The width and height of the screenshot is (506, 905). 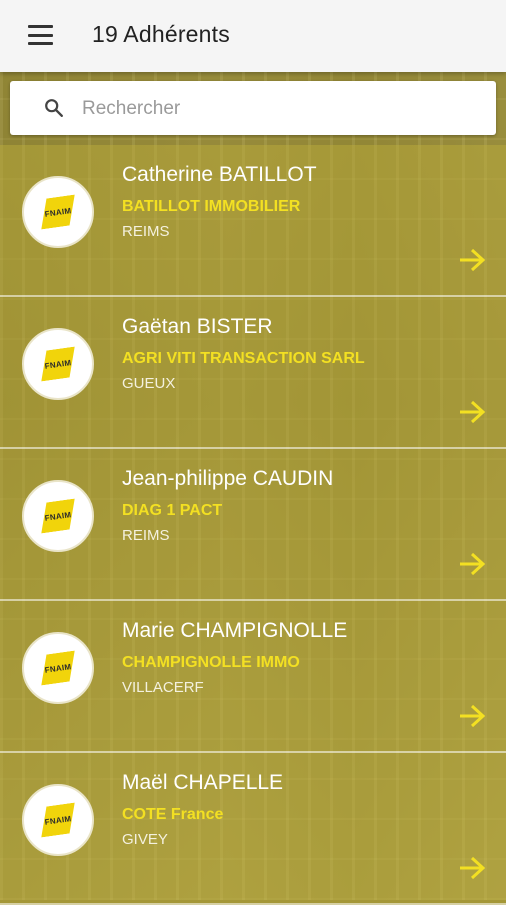 What do you see at coordinates (149, 383) in the screenshot?
I see `member-city: GUEUX` at bounding box center [149, 383].